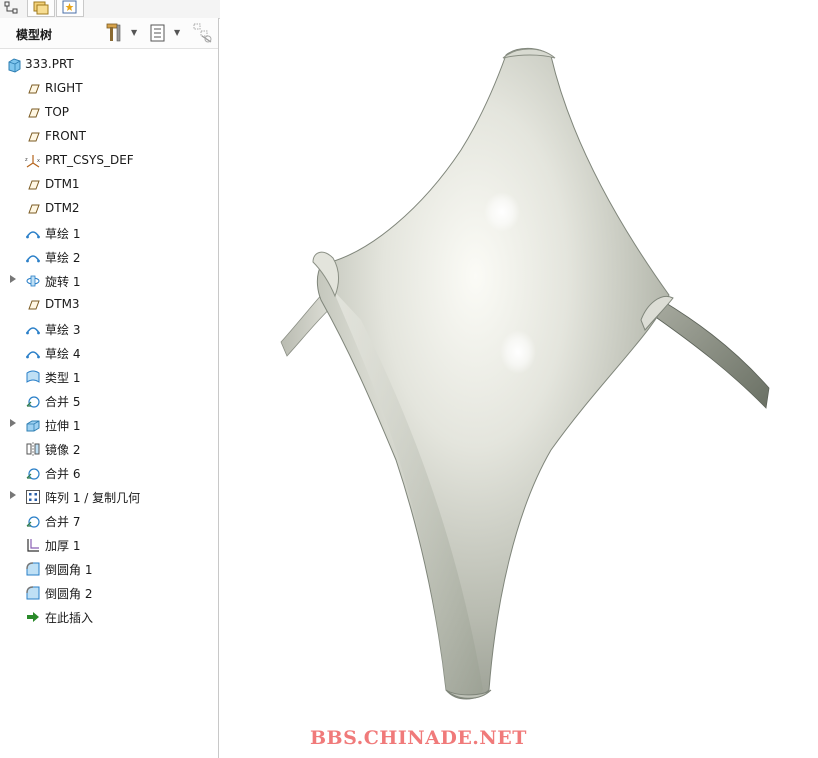 This screenshot has width=818, height=758. I want to click on tree-item-label: 草绘 3, so click(63, 330).